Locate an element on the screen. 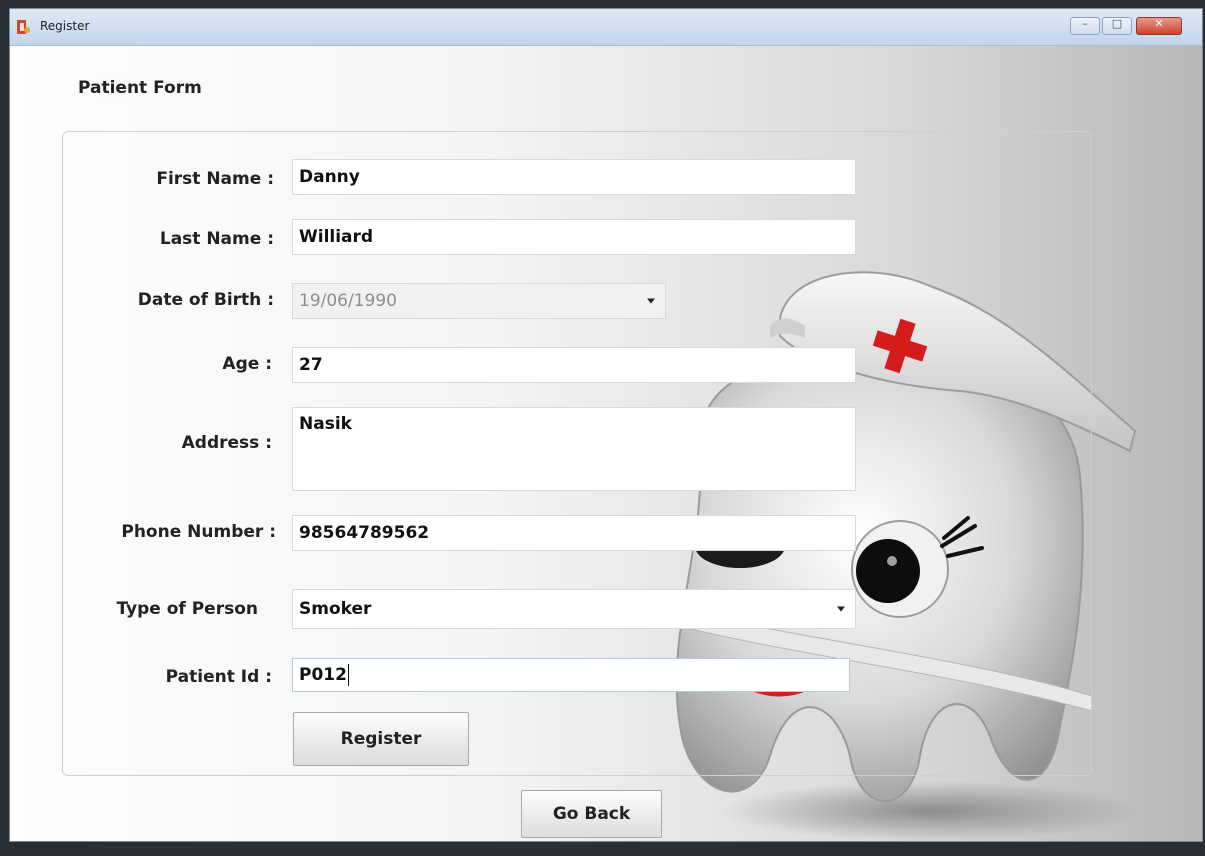  app-icon is located at coordinates (23, 27).